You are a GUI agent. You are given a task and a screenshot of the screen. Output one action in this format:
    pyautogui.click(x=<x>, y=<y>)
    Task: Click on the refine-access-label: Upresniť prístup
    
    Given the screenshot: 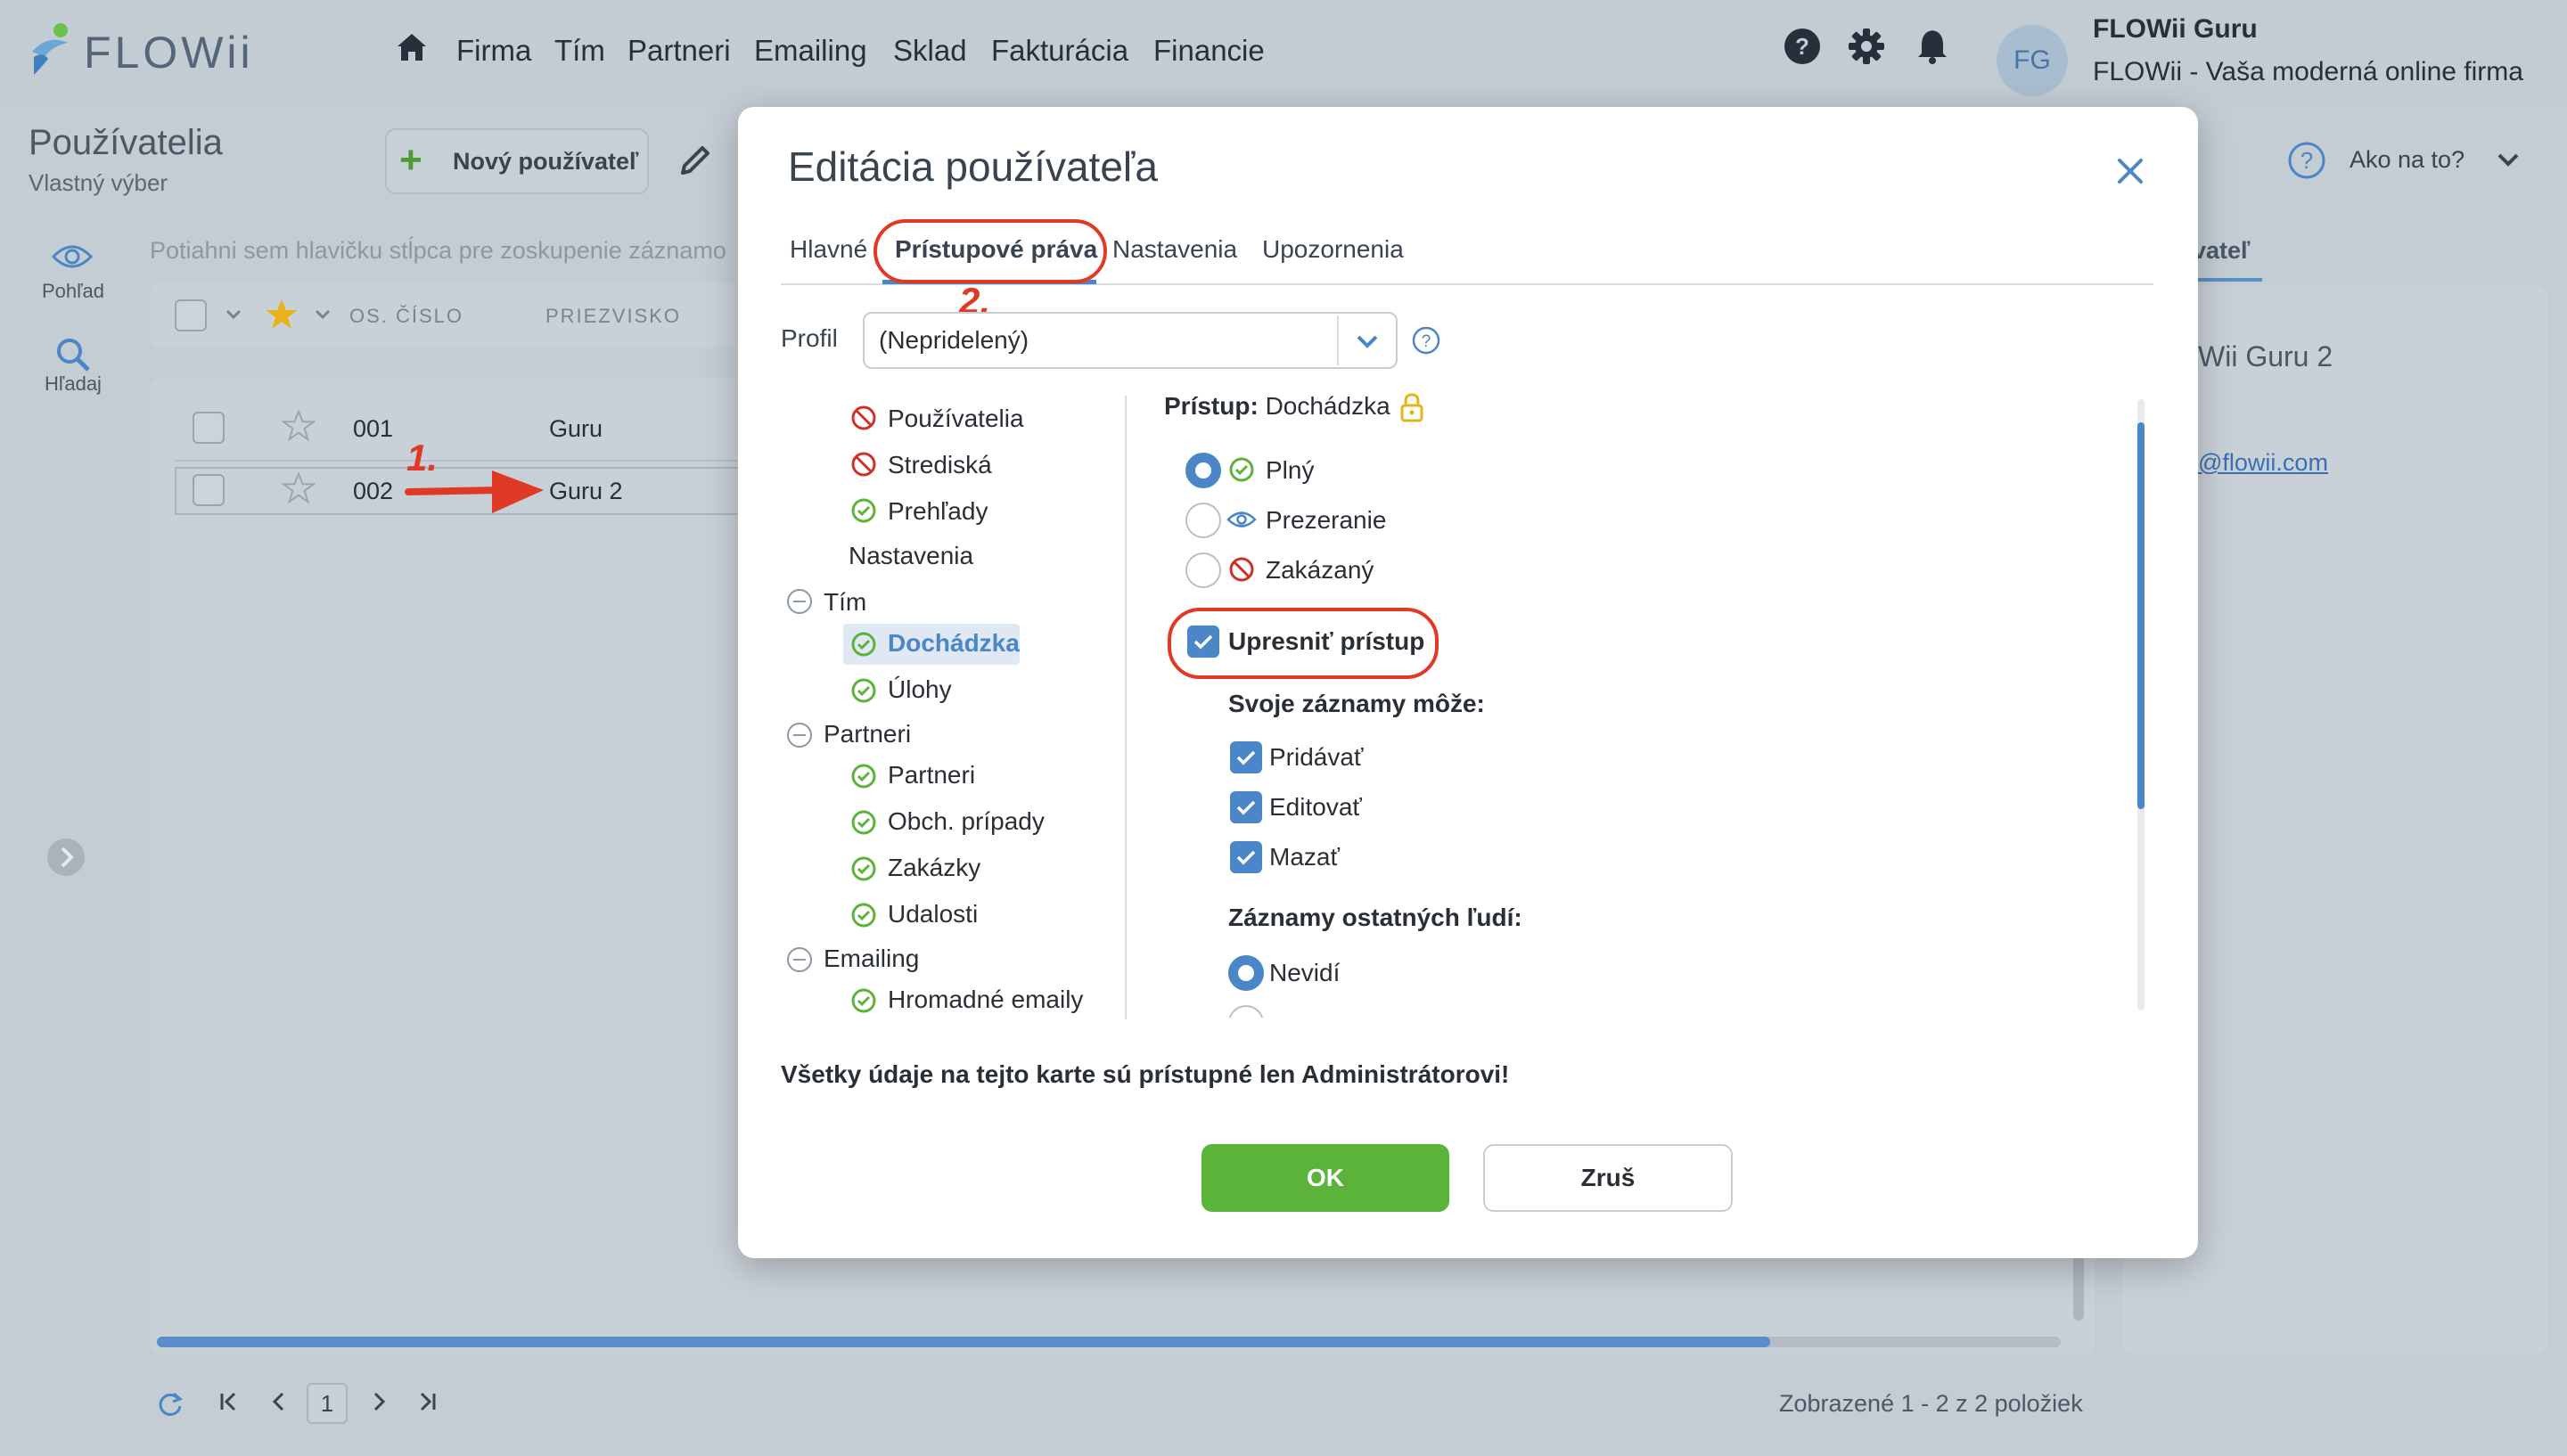 What is the action you would take?
    pyautogui.click(x=1326, y=641)
    